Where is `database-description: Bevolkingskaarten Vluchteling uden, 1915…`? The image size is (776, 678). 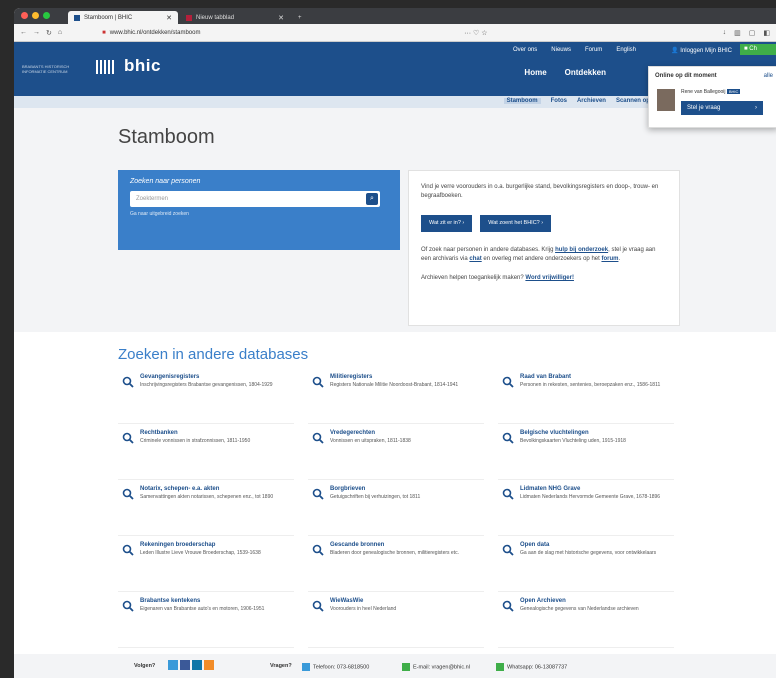
database-description: Bevolkingskaarten Vluchteling uden, 1915… is located at coordinates (573, 441).